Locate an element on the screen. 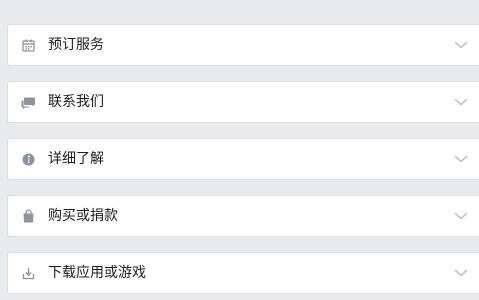 This screenshot has width=479, height=300. menu-item-buy-or-donate: 购买或捐款 is located at coordinates (243, 216).